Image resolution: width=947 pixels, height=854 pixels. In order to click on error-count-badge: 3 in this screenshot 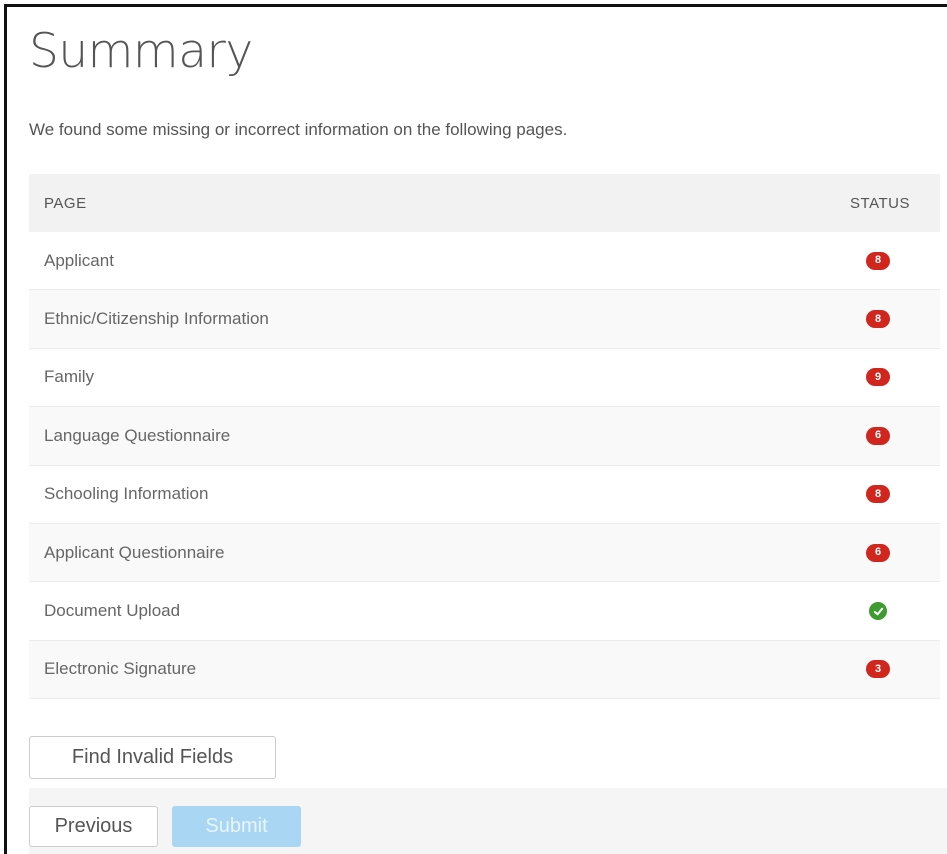, I will do `click(878, 669)`.